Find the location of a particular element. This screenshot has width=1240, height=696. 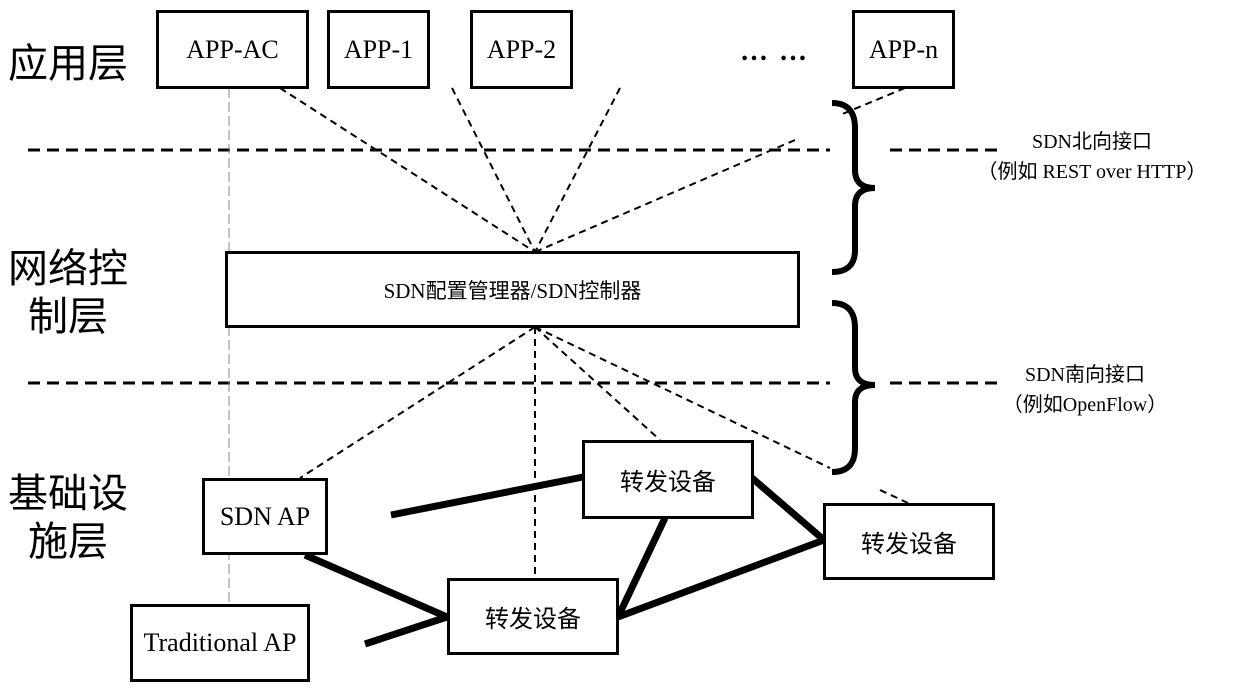

forwarding-device-right-label: 转发设备 is located at coordinates (909, 544).